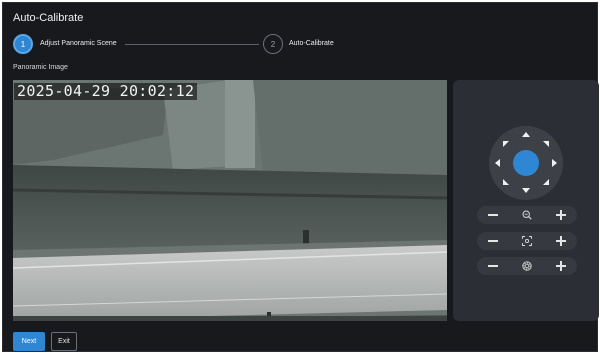  What do you see at coordinates (64, 341) in the screenshot?
I see `exit-button: Exit` at bounding box center [64, 341].